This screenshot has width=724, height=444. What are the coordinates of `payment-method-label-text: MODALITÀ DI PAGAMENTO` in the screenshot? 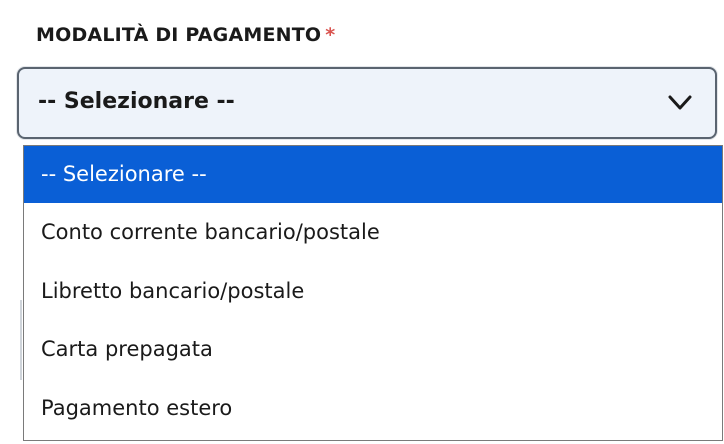 It's located at (179, 35).